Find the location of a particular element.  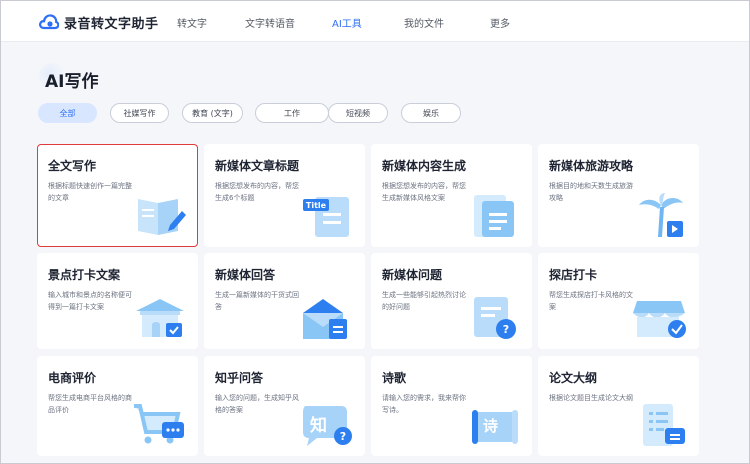

card-title: 新媒体问题 is located at coordinates (412, 275).